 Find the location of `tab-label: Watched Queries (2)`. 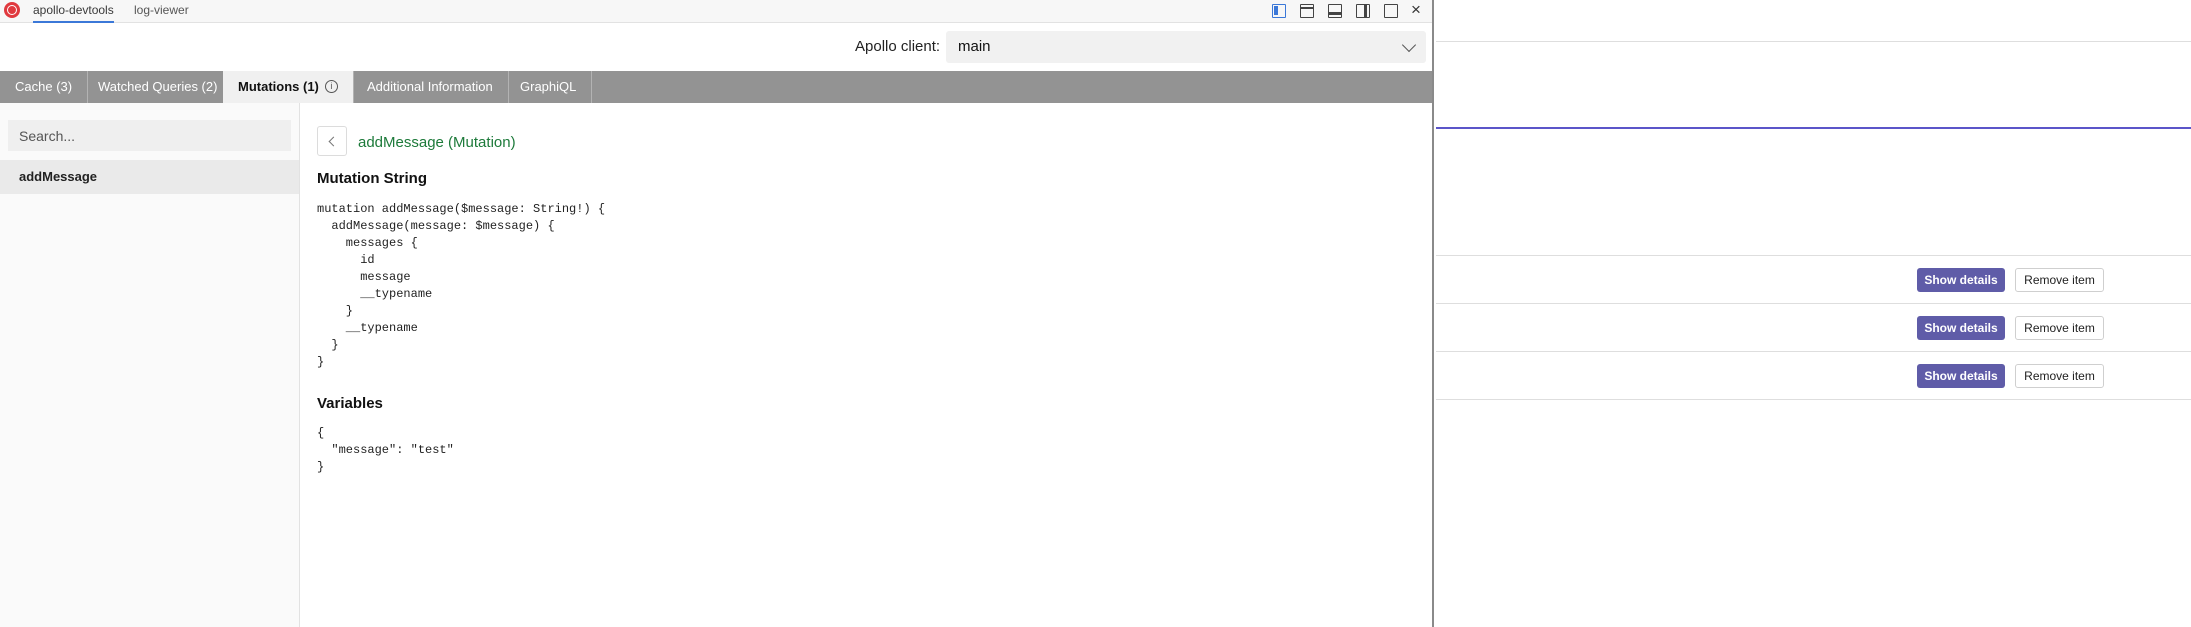

tab-label: Watched Queries (2) is located at coordinates (158, 86).